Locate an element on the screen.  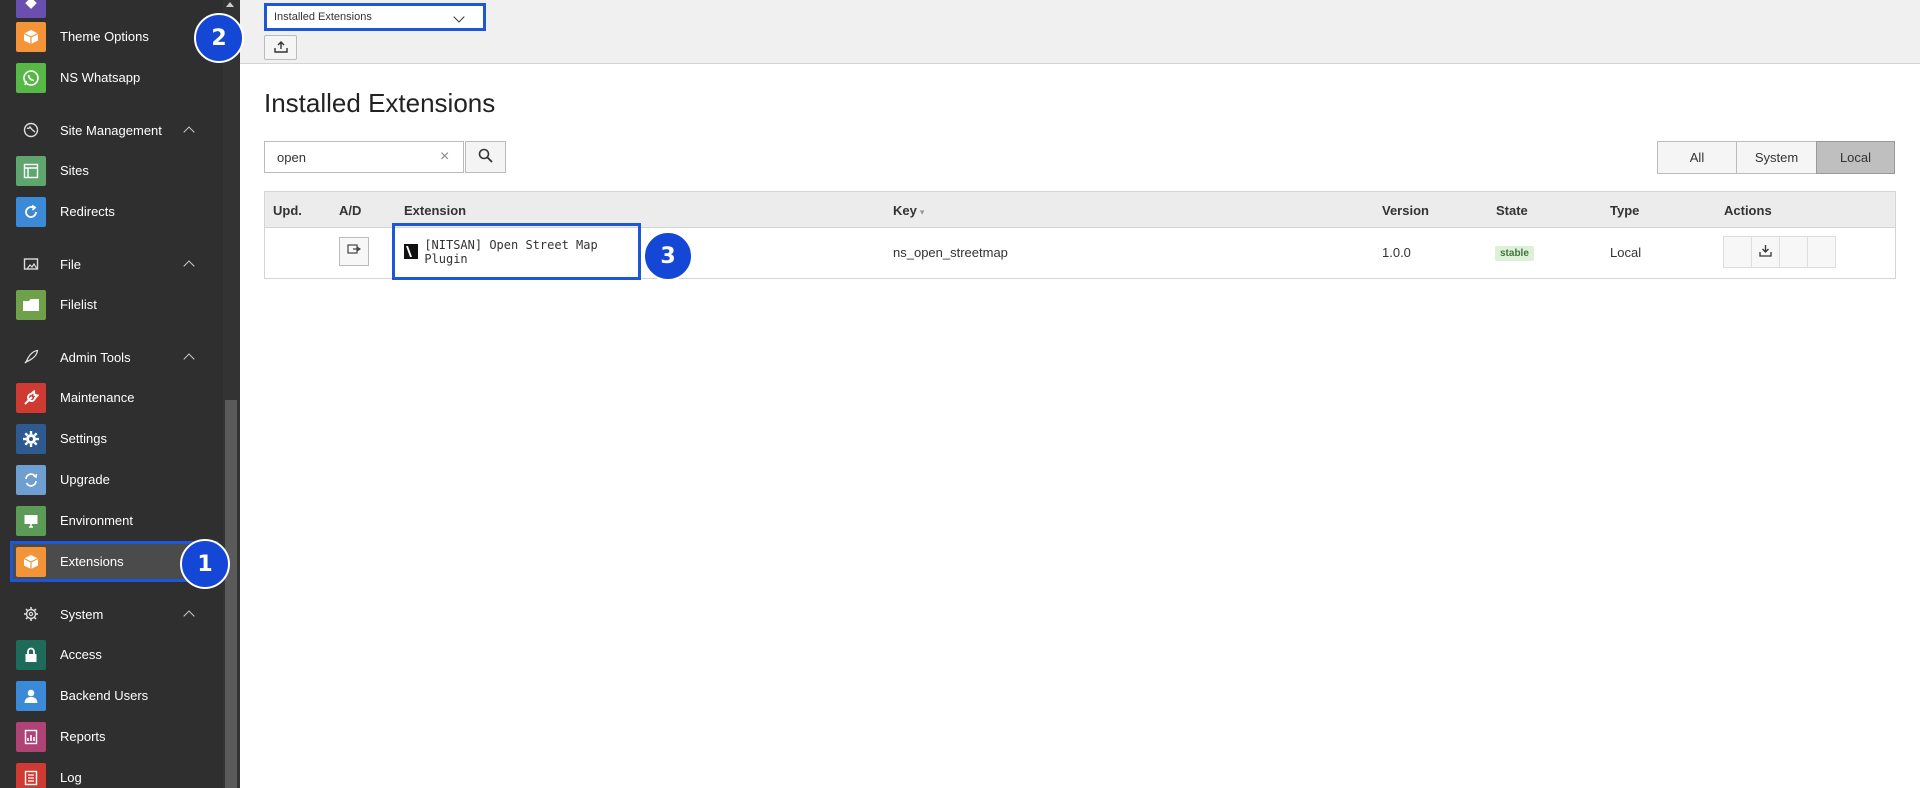
sidebar-item-label: Upgrade is located at coordinates (85, 479).